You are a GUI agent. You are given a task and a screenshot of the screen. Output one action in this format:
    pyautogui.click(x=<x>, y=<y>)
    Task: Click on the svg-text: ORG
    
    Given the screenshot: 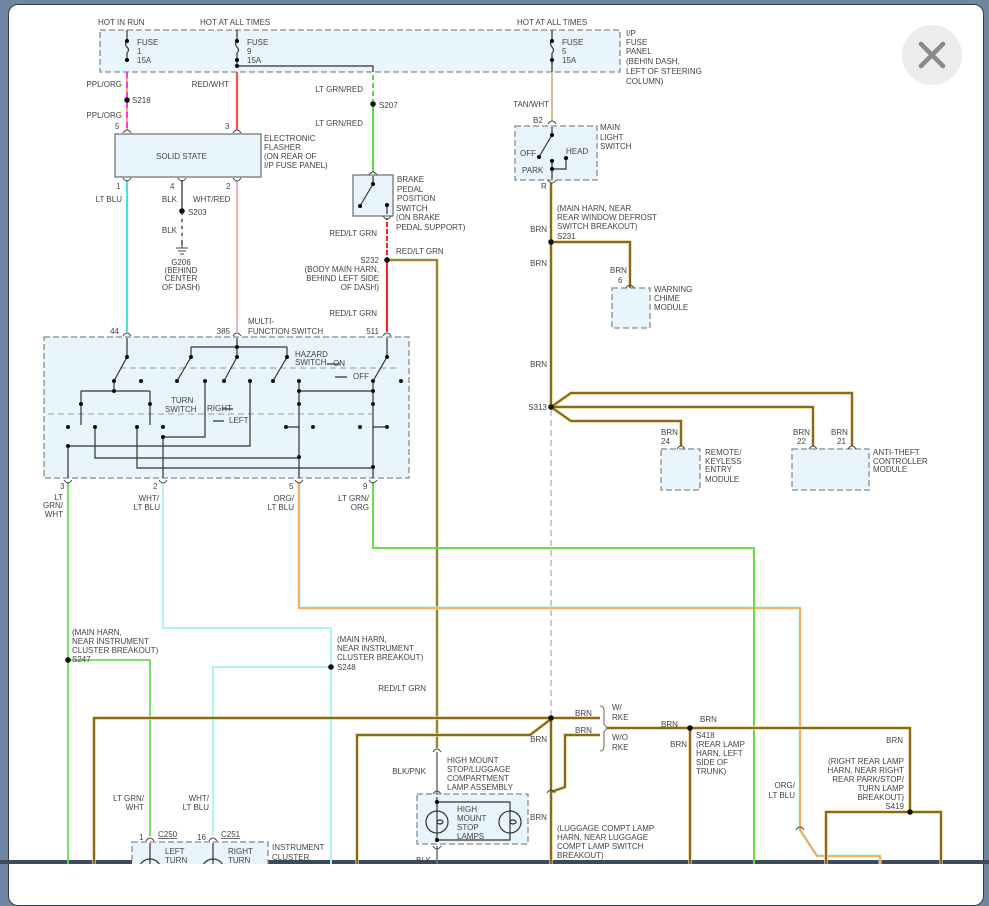 What is the action you would take?
    pyautogui.click(x=360, y=507)
    